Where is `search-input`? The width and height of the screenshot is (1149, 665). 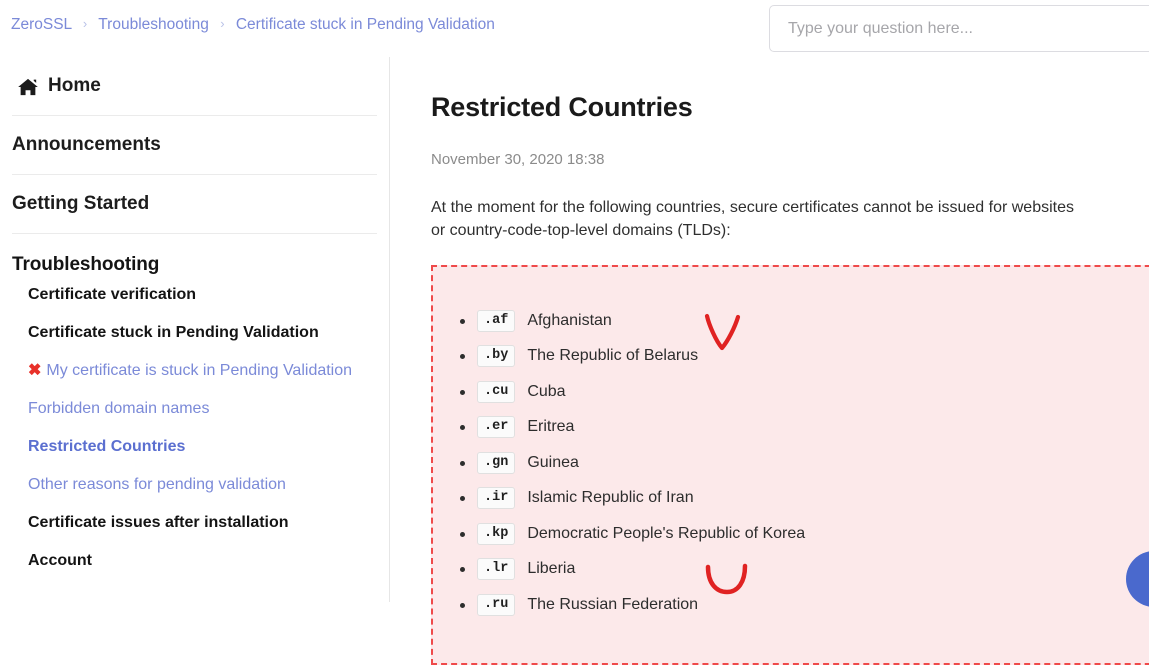 search-input is located at coordinates (959, 28).